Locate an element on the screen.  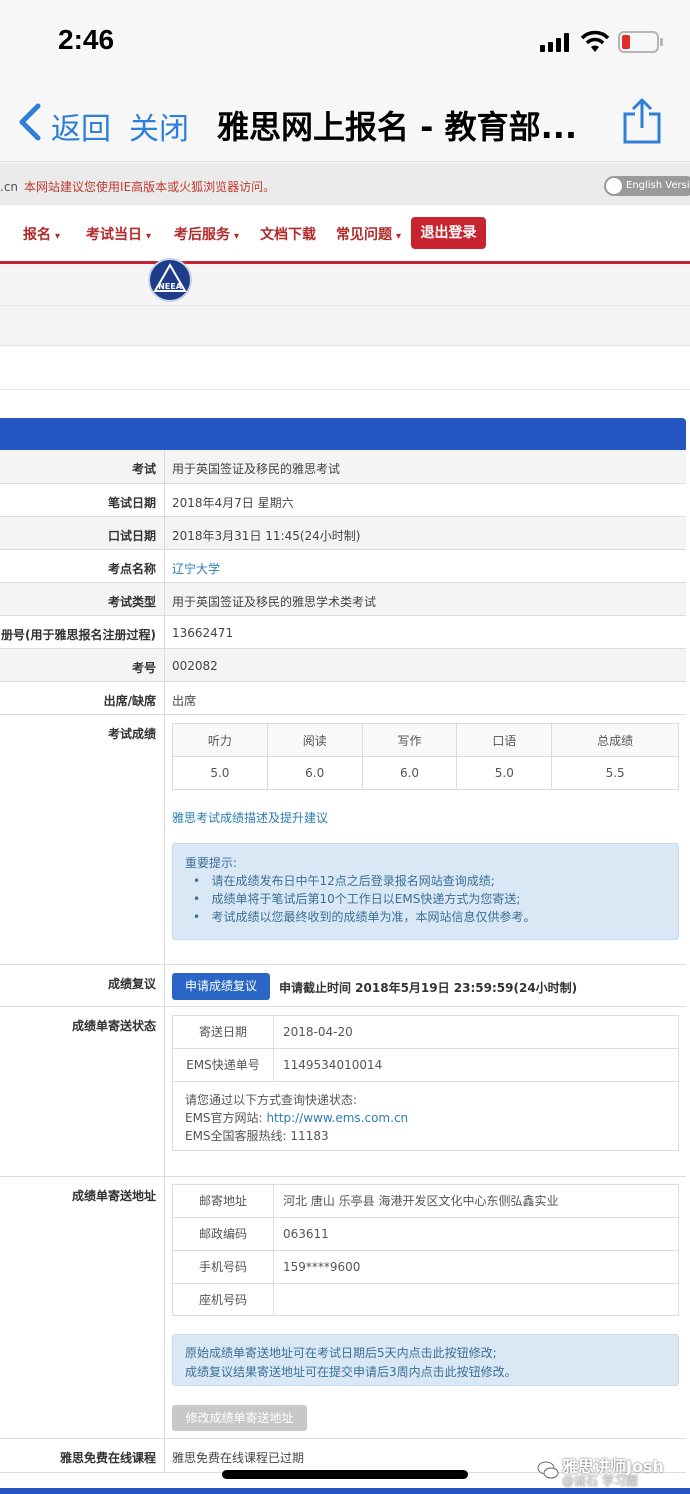
ems-site-line: EMS官方网站: http://www.ems.com.cn is located at coordinates (297, 1118).